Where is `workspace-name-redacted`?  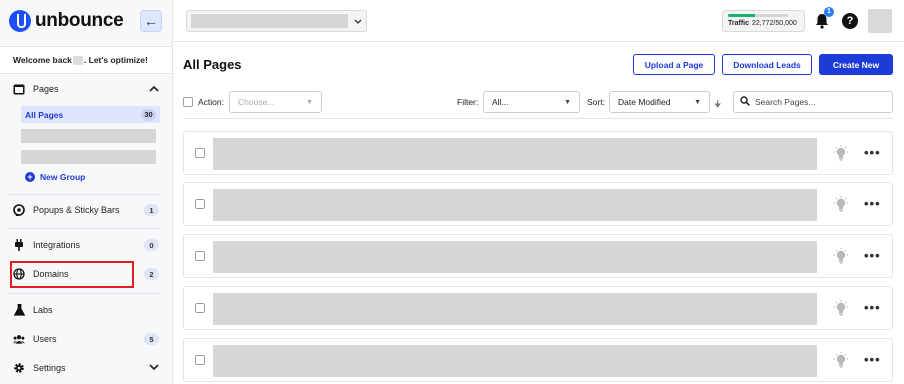
workspace-name-redacted is located at coordinates (269, 21).